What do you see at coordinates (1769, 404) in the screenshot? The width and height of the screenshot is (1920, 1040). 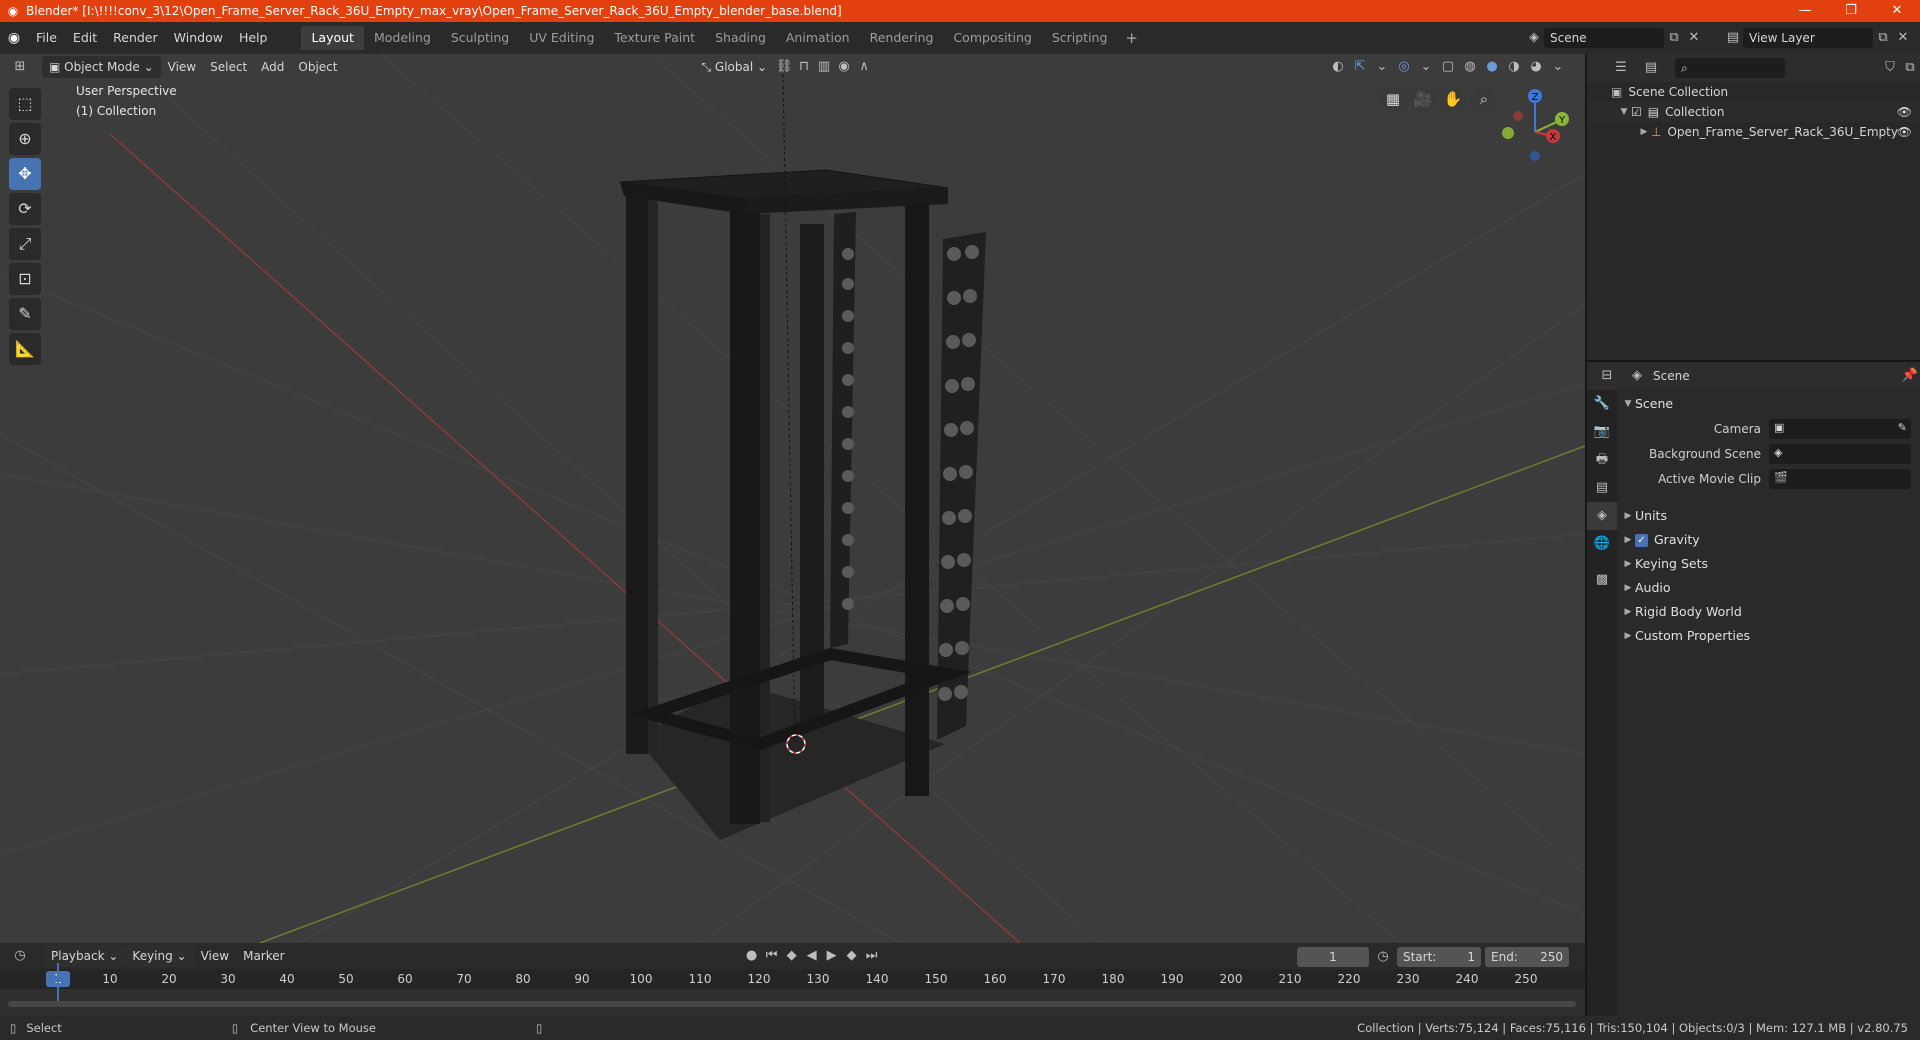 I see `scene-panel-header: ▼ Scene` at bounding box center [1769, 404].